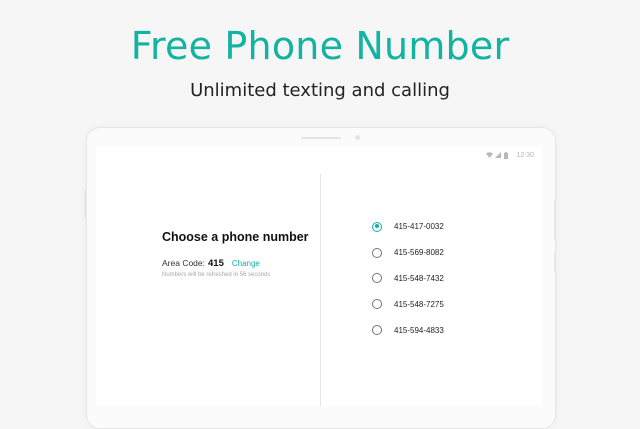 The image size is (640, 429). What do you see at coordinates (525, 155) in the screenshot?
I see `status-time: 12:30` at bounding box center [525, 155].